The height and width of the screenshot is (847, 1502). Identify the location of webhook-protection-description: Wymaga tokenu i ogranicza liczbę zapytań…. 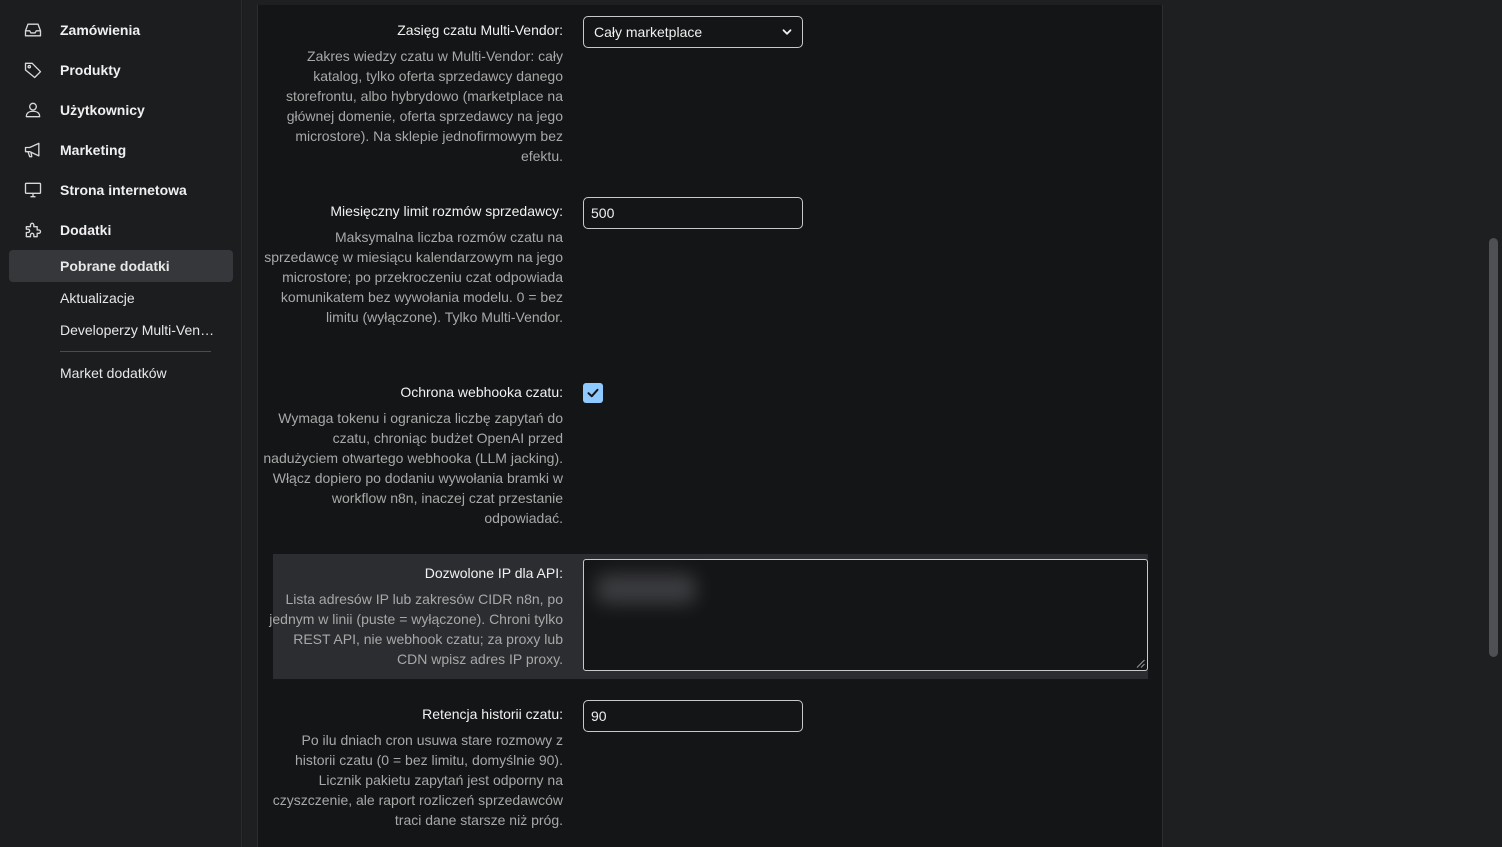
(413, 468).